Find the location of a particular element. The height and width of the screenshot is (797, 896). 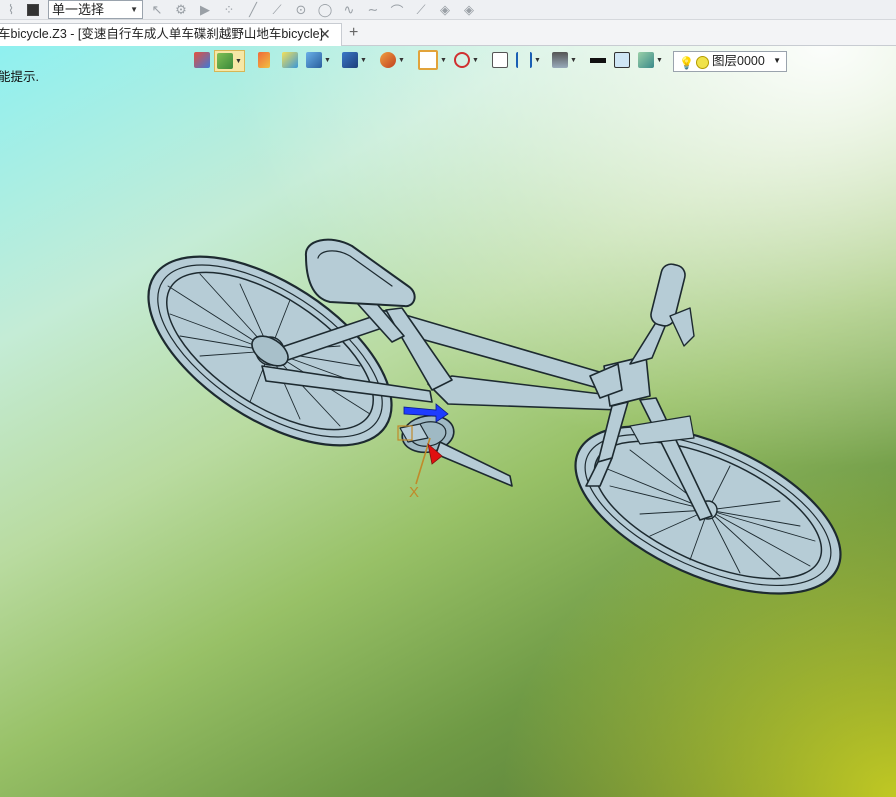

selection-mode-dropdown: 单一选择 ▼ is located at coordinates (95, 9).